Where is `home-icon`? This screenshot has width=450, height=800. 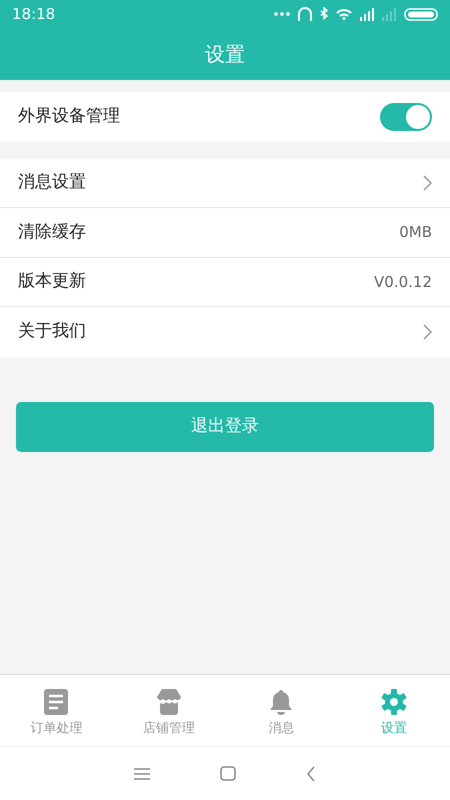
home-icon is located at coordinates (228, 773).